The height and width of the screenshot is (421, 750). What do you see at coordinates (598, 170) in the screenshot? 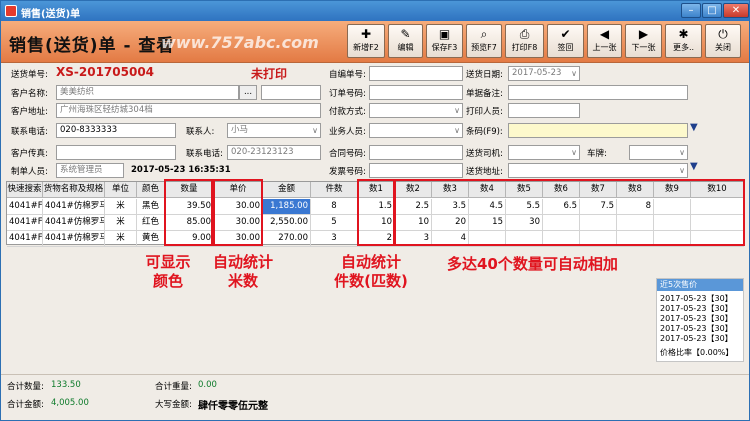
I see `ship-address-select` at bounding box center [598, 170].